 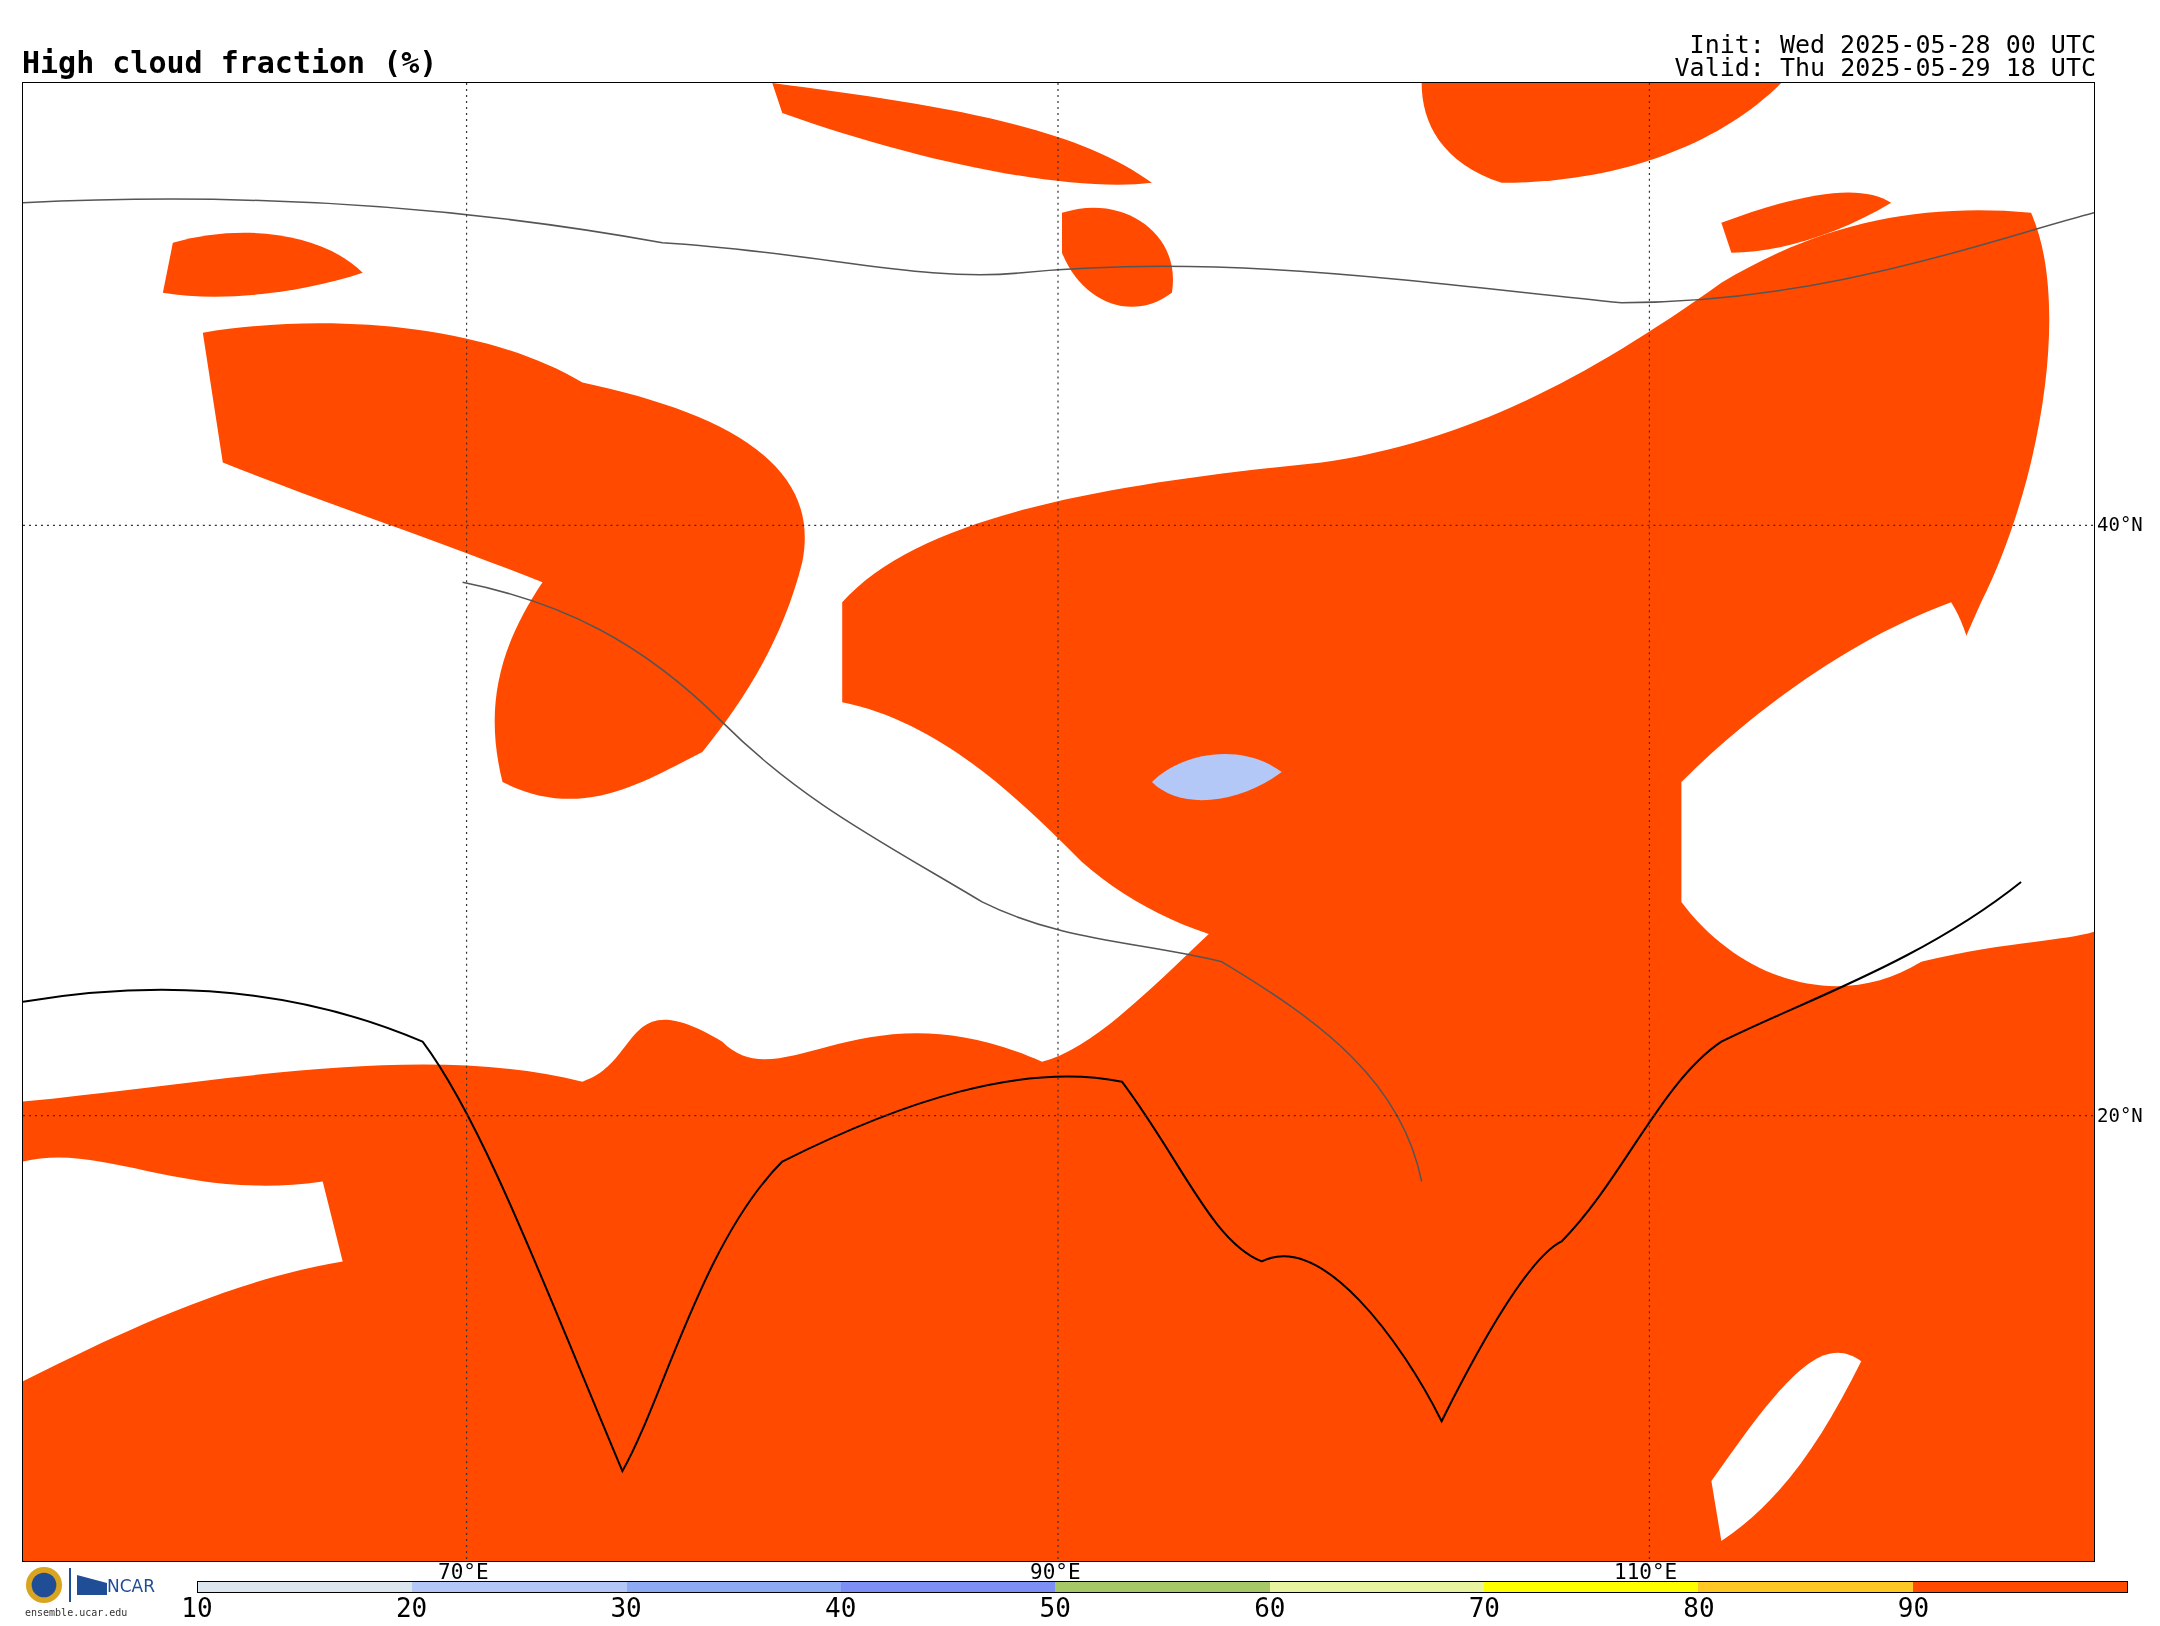 I want to click on longitude-label: 90°E, so click(x=1055, y=1572).